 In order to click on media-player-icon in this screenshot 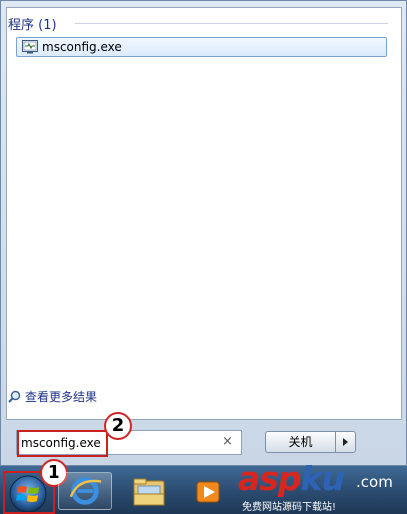, I will do `click(208, 492)`.